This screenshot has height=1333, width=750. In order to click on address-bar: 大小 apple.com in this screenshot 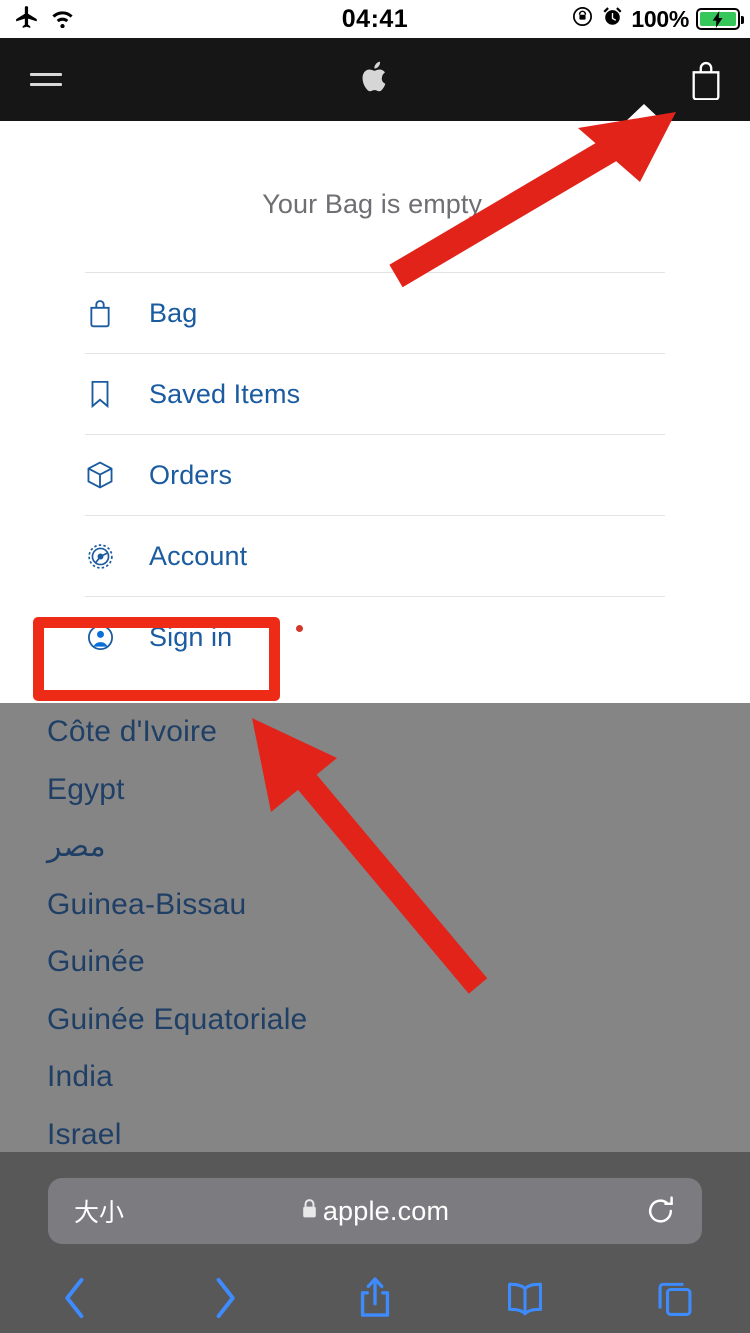, I will do `click(375, 1211)`.